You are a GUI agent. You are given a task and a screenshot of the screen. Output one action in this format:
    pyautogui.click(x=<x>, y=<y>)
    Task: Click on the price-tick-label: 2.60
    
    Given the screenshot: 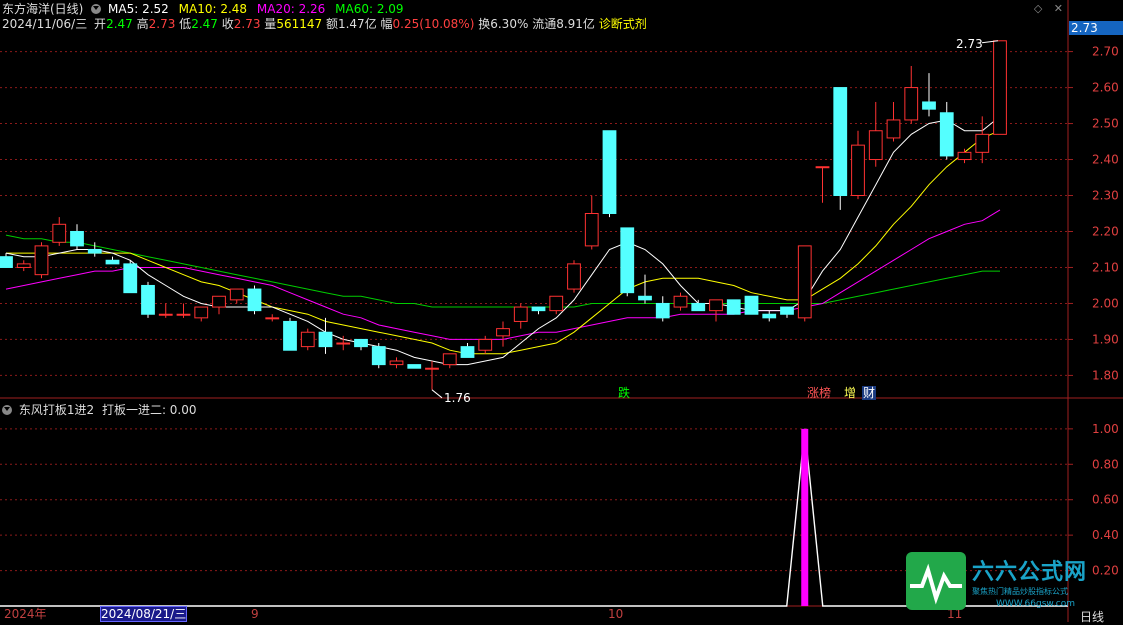 What is the action you would take?
    pyautogui.click(x=1105, y=88)
    